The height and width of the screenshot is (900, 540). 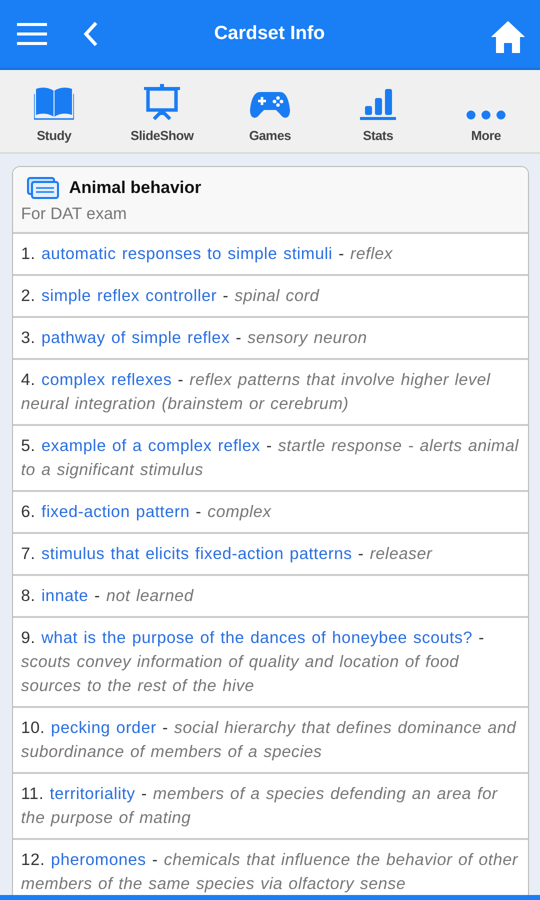 I want to click on card-entry: 10. pecking order - social hierarchy that defines dominance and subordinance of members of a species, so click(x=270, y=741).